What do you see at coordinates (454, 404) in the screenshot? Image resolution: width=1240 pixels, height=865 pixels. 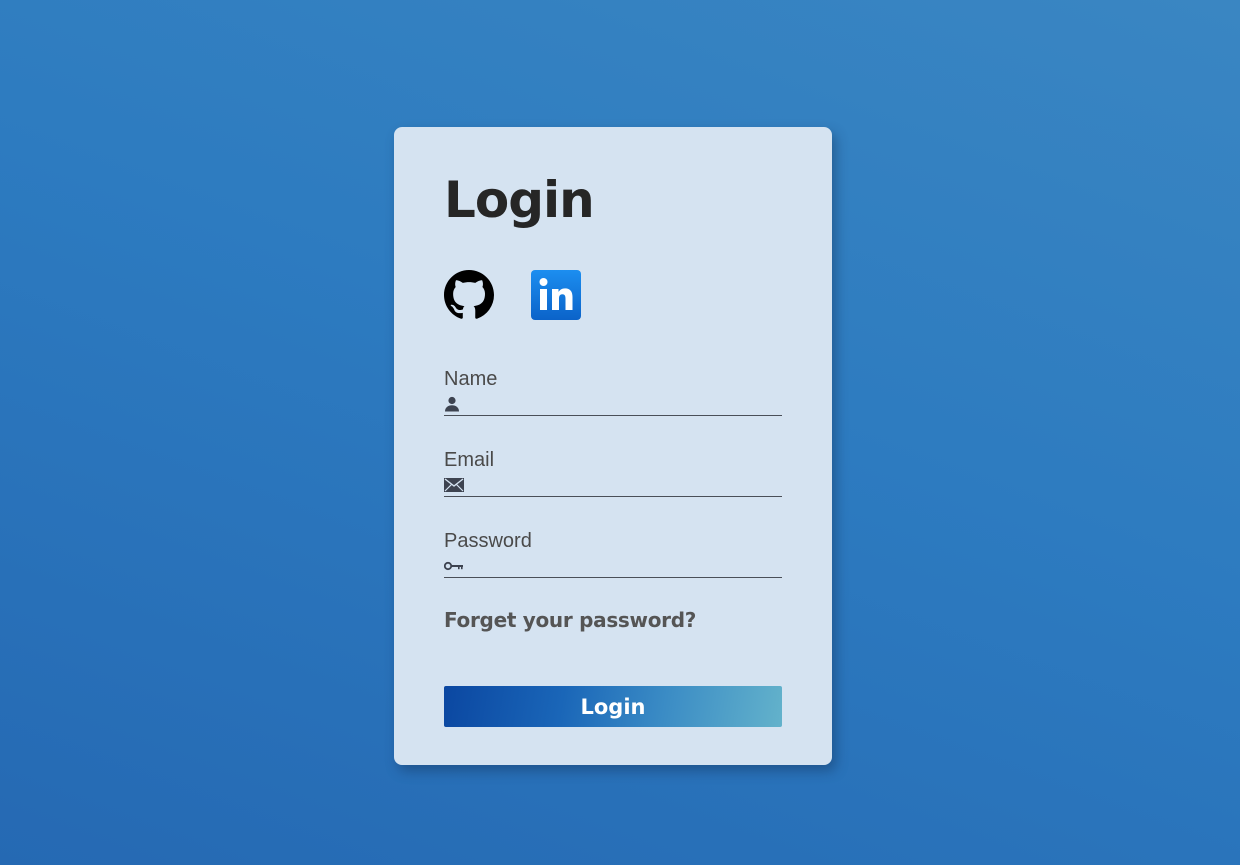 I see `user-icon` at bounding box center [454, 404].